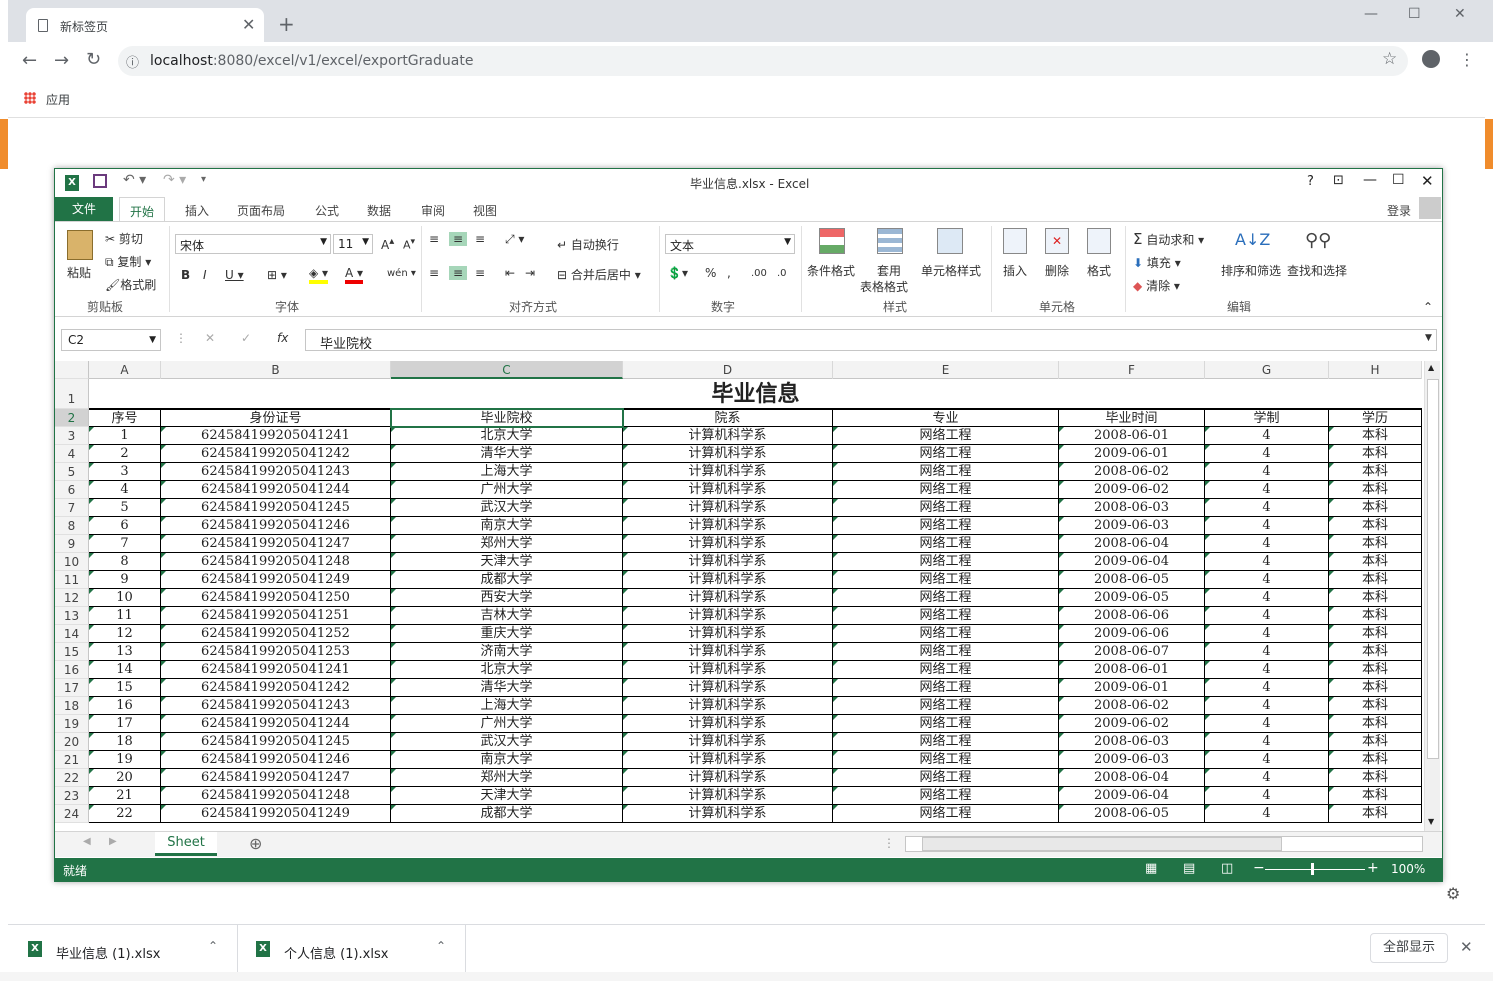  What do you see at coordinates (142, 209) in the screenshot?
I see `tab-home: 开始` at bounding box center [142, 209].